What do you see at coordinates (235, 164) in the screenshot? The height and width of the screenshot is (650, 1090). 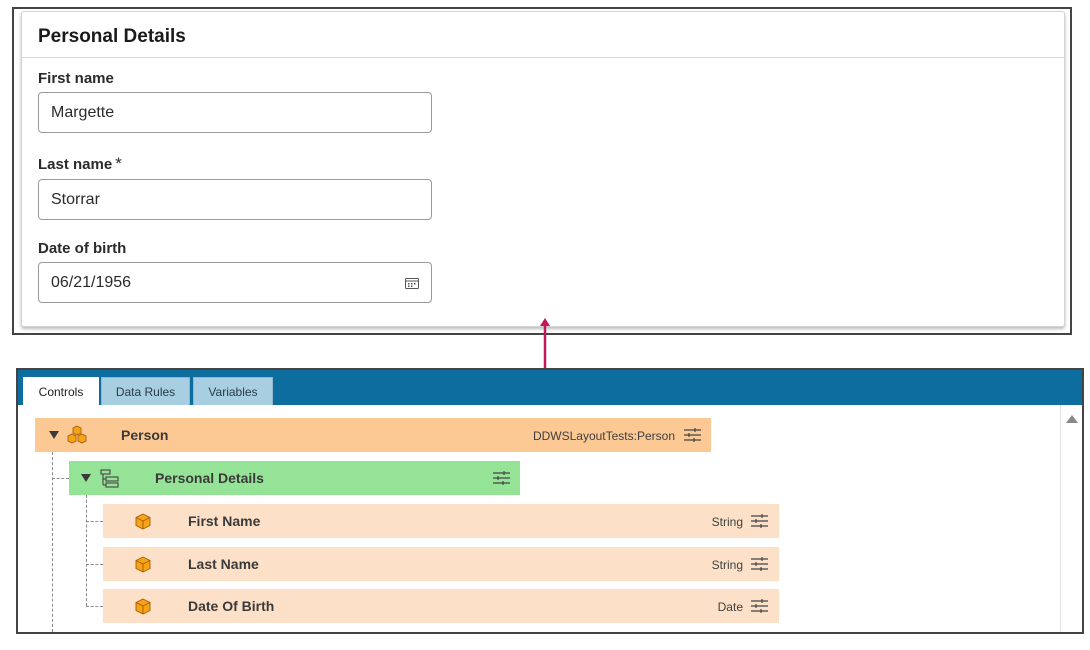 I see `last-name-label-row: Last name *` at bounding box center [235, 164].